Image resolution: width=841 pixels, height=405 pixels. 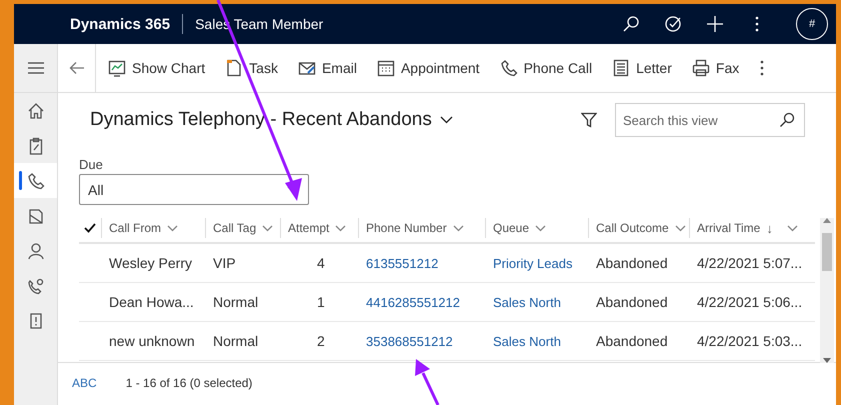 I want to click on nav-item, so click(x=35, y=180).